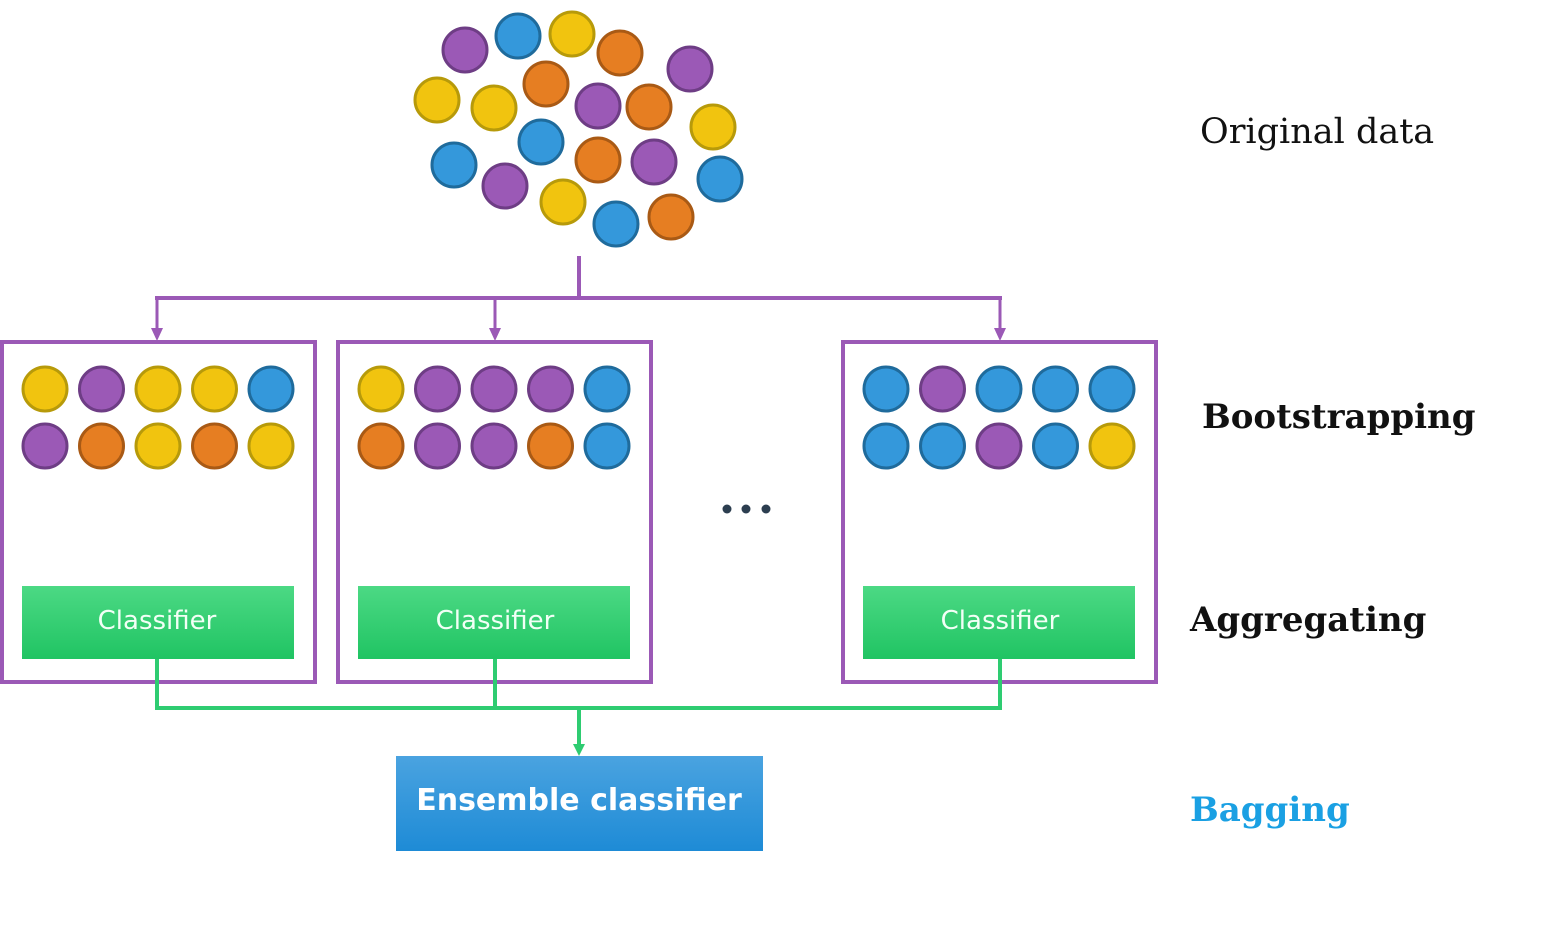 Image resolution: width=1546 pixels, height=931 pixels. What do you see at coordinates (1339, 417) in the screenshot?
I see `bootstrapping-label: Bootstrapping` at bounding box center [1339, 417].